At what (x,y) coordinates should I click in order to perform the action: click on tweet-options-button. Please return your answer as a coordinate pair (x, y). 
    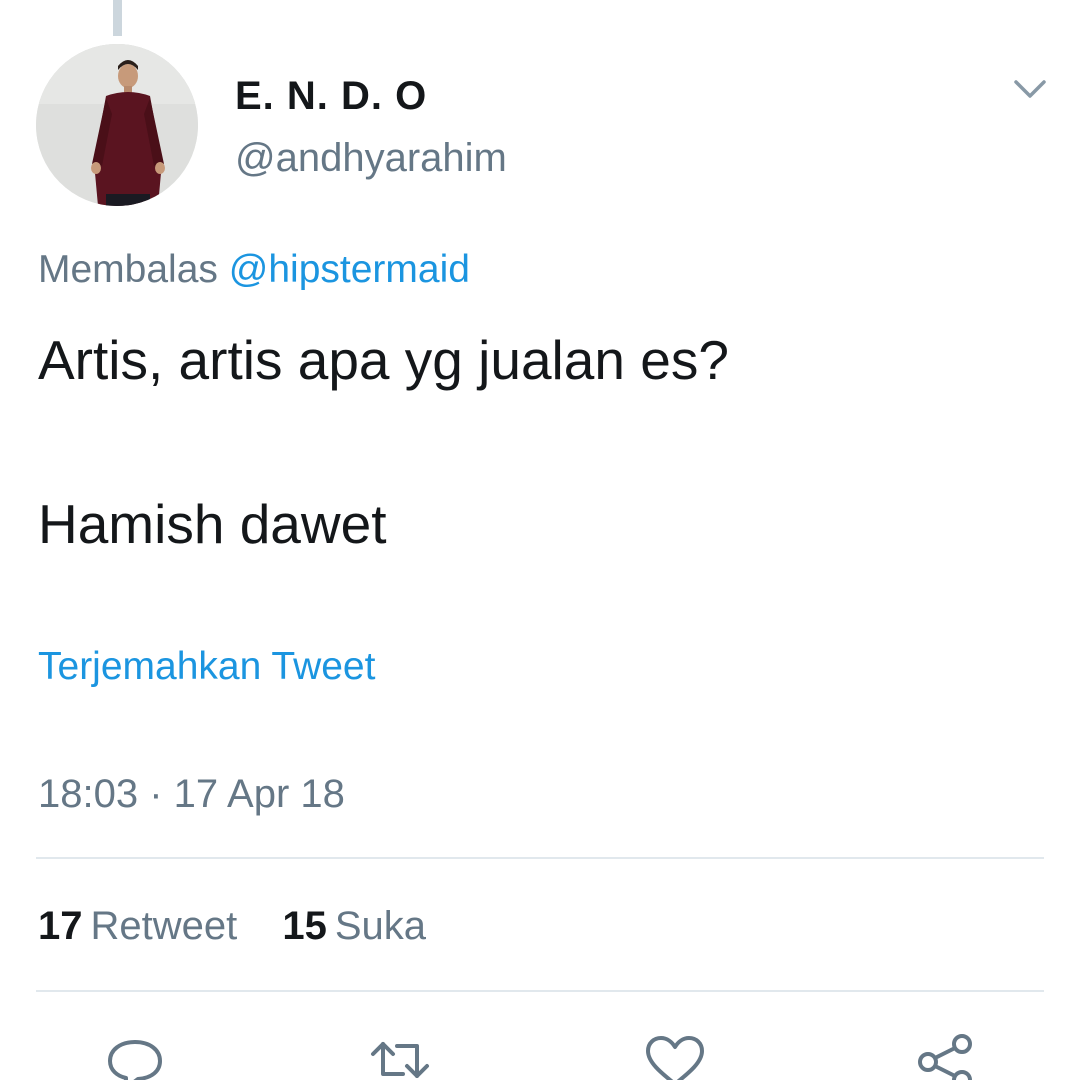
    Looking at the image, I should click on (1030, 89).